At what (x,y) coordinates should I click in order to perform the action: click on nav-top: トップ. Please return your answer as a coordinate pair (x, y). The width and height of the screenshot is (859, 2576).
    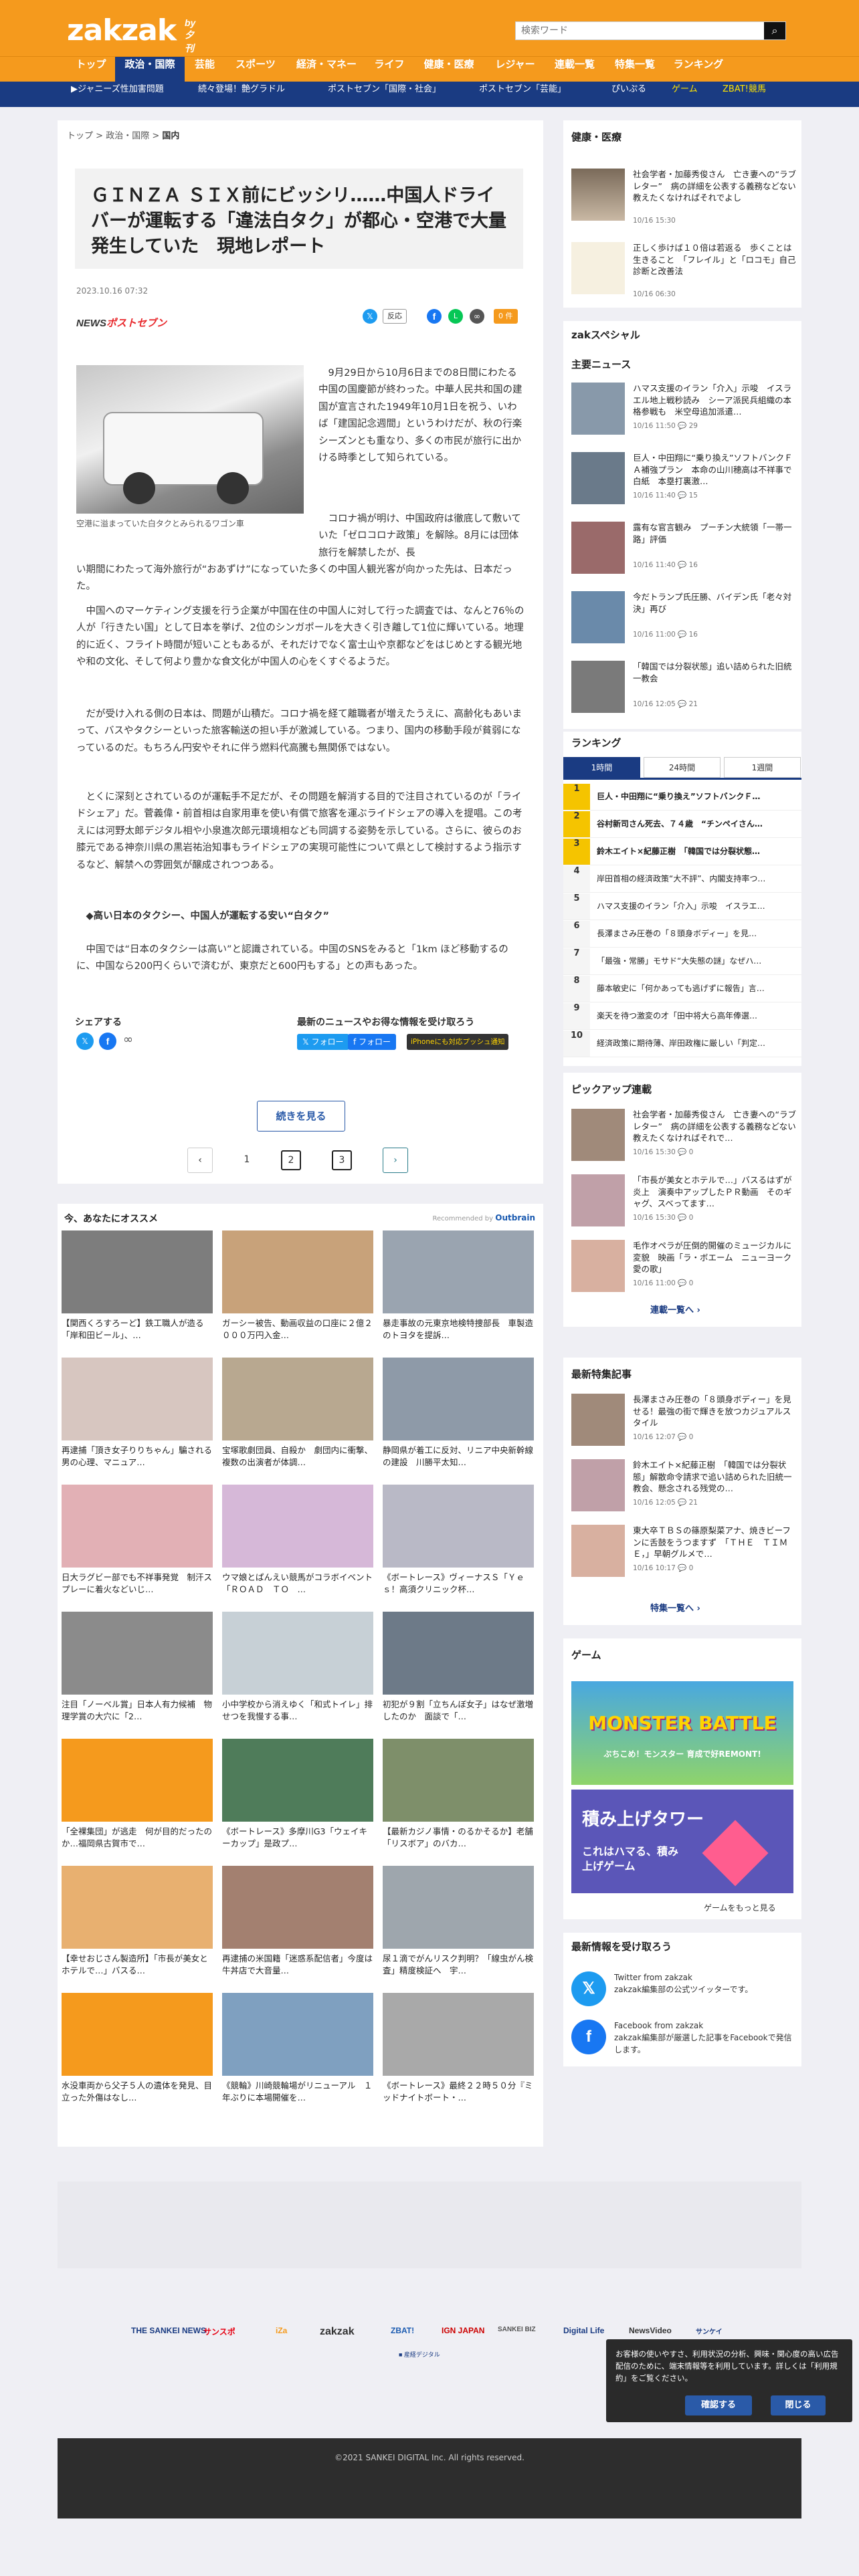
    Looking at the image, I should click on (91, 69).